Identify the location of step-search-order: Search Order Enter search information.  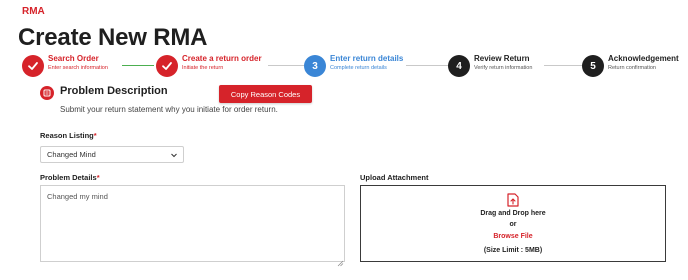
(65, 66).